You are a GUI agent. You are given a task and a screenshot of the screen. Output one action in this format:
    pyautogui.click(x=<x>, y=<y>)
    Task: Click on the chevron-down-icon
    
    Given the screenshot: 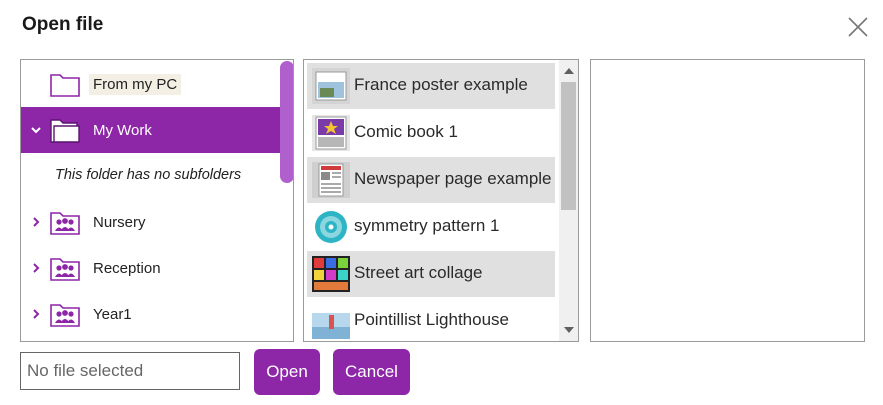 What is the action you would take?
    pyautogui.click(x=36, y=130)
    